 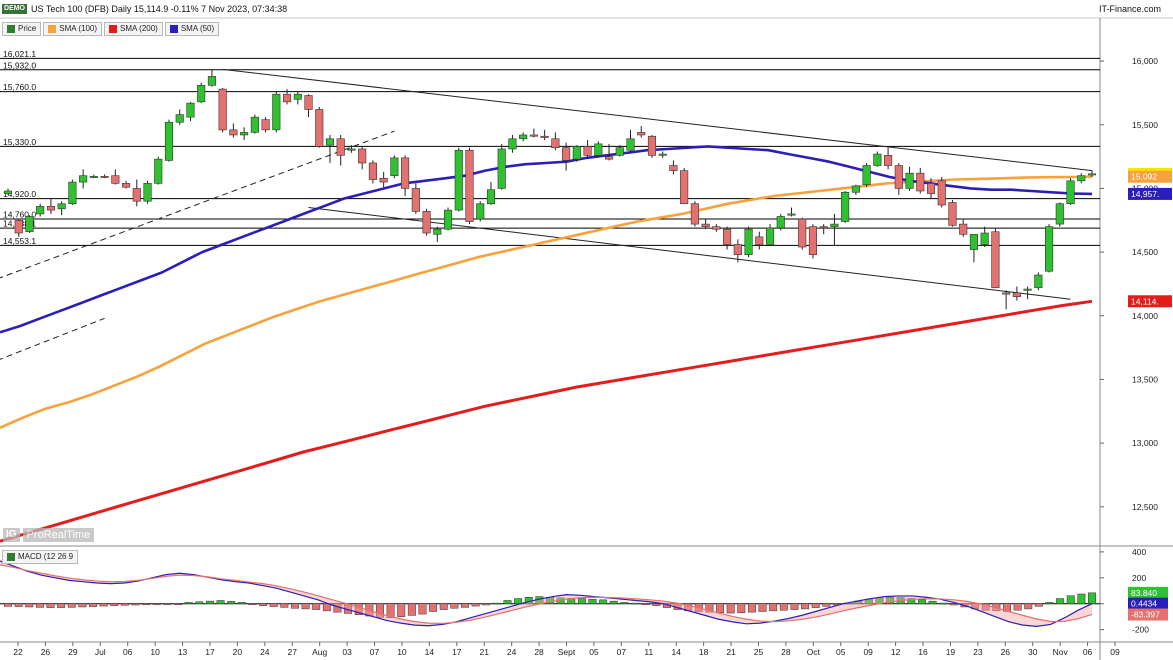 I want to click on macd-tag-label: 0.4434, so click(x=1144, y=604).